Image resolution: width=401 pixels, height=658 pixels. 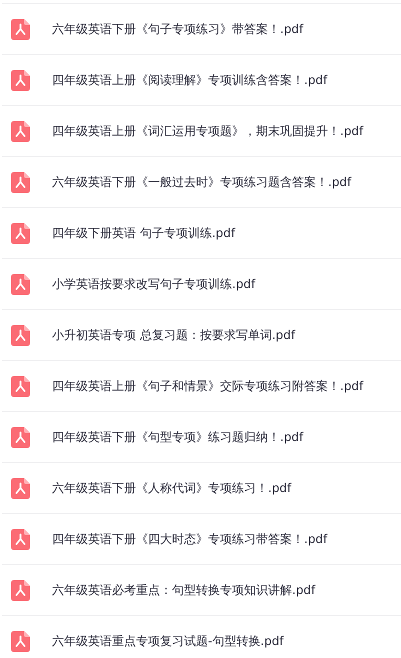 I want to click on file-name: 小升初英语专项 总复习题：按要求写单词.pdf, so click(x=174, y=335).